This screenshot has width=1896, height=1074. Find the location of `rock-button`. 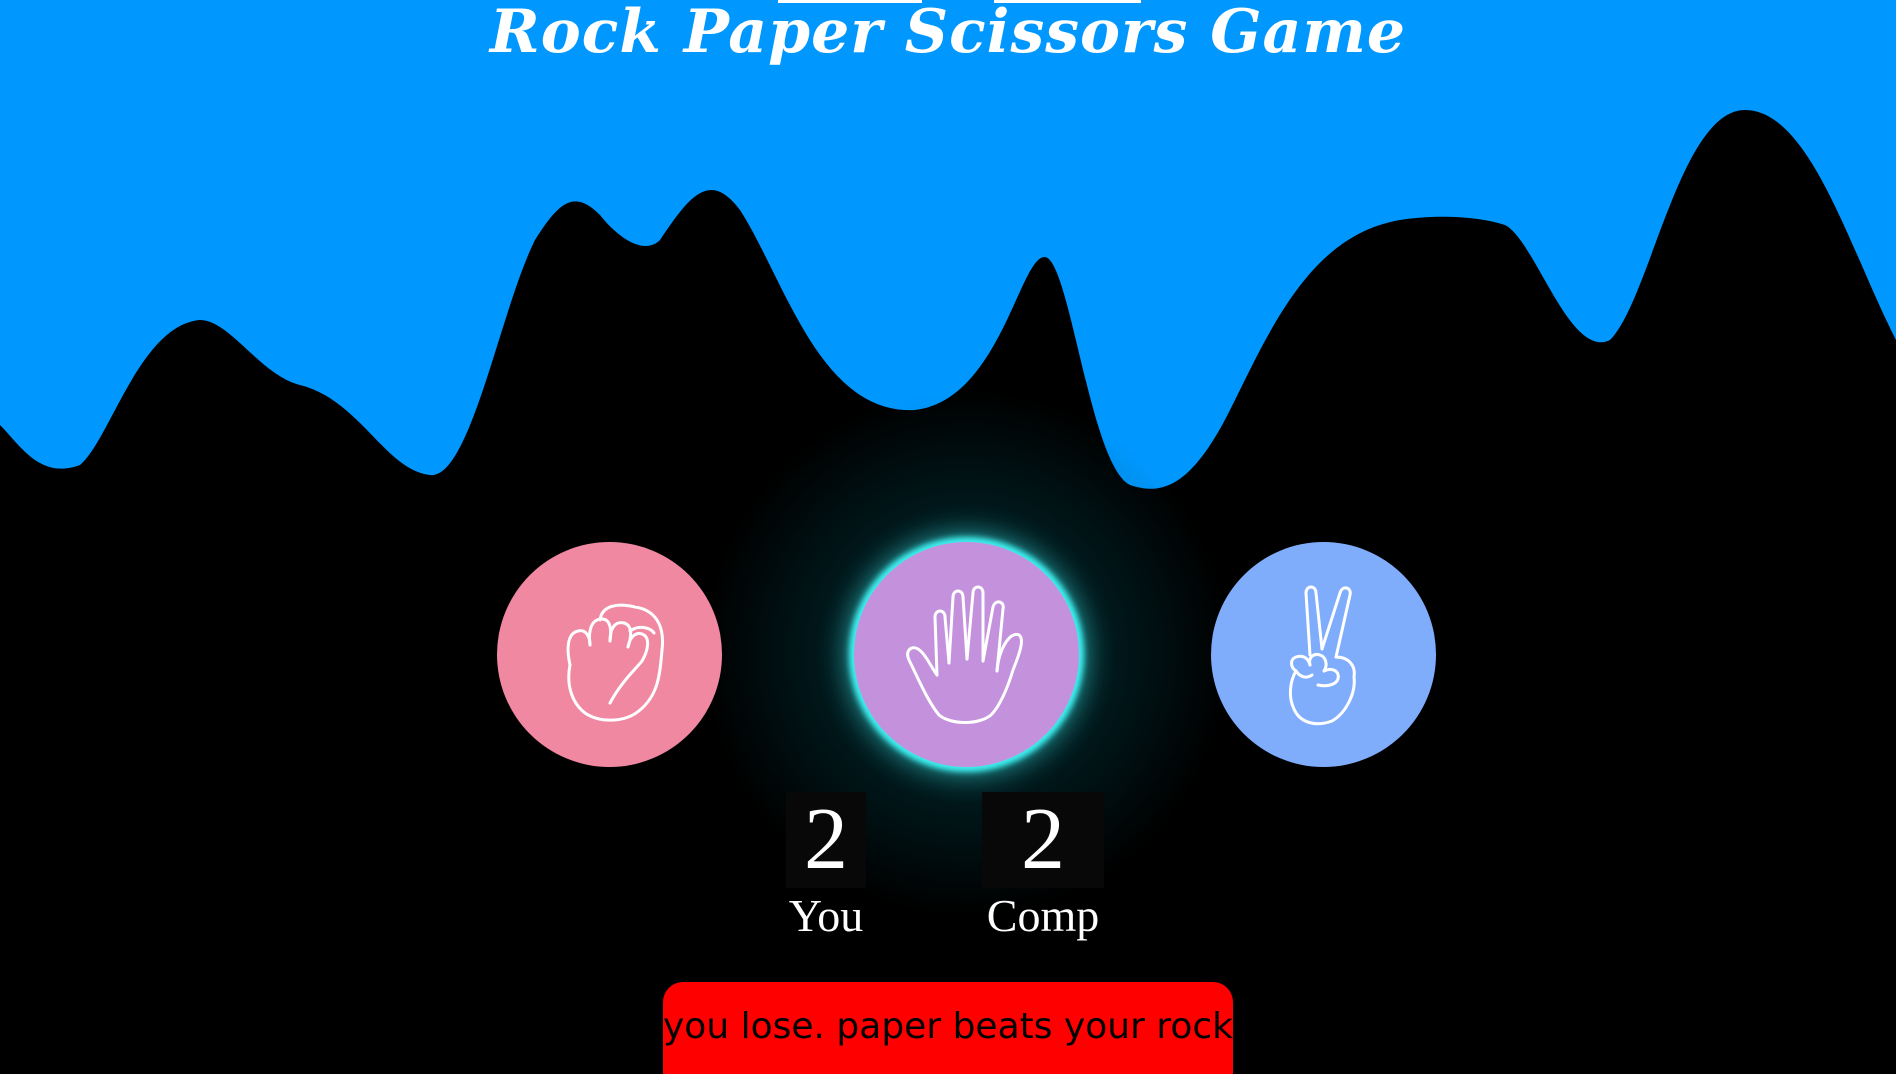

rock-button is located at coordinates (609, 654).